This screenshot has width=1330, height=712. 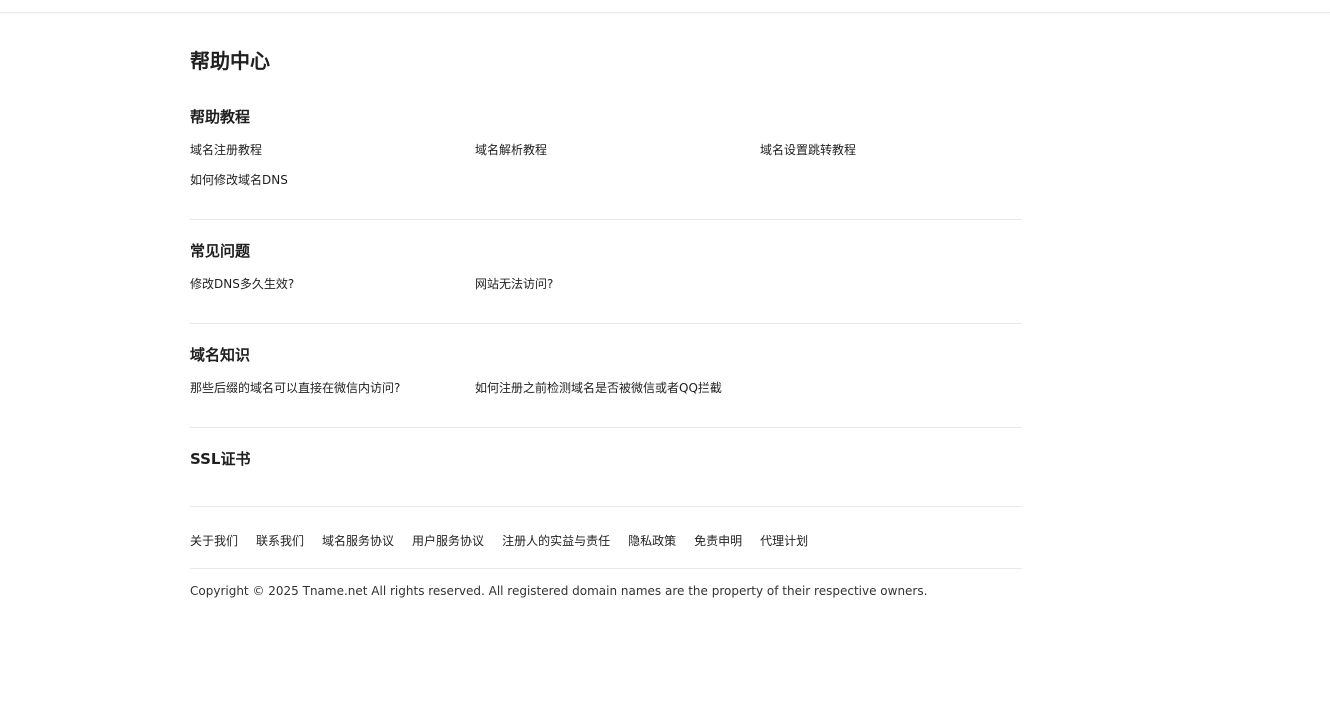 I want to click on section-title: 域名知识, so click(x=220, y=355).